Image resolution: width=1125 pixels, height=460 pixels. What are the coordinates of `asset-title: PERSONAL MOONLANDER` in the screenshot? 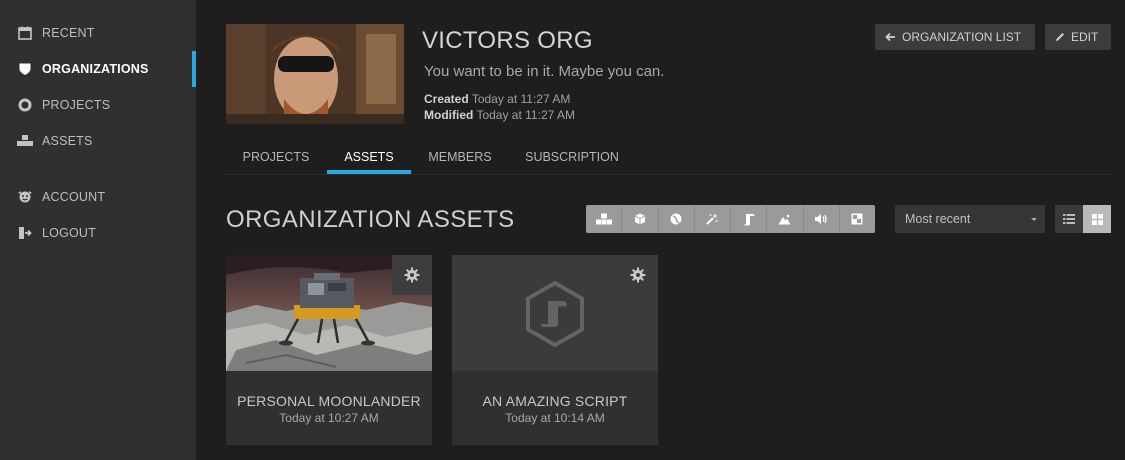 It's located at (329, 401).